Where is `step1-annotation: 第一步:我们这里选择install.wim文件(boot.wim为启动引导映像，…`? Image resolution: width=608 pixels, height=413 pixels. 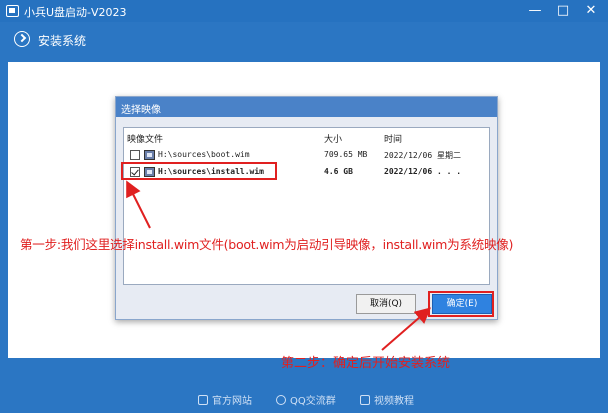 step1-annotation: 第一步:我们这里选择install.wim文件(boot.wim为启动引导映像，… is located at coordinates (267, 244).